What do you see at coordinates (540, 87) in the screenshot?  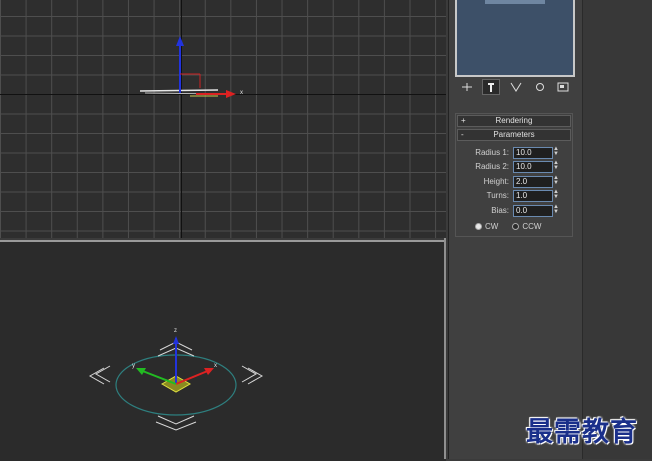 I see `motion-icon` at bounding box center [540, 87].